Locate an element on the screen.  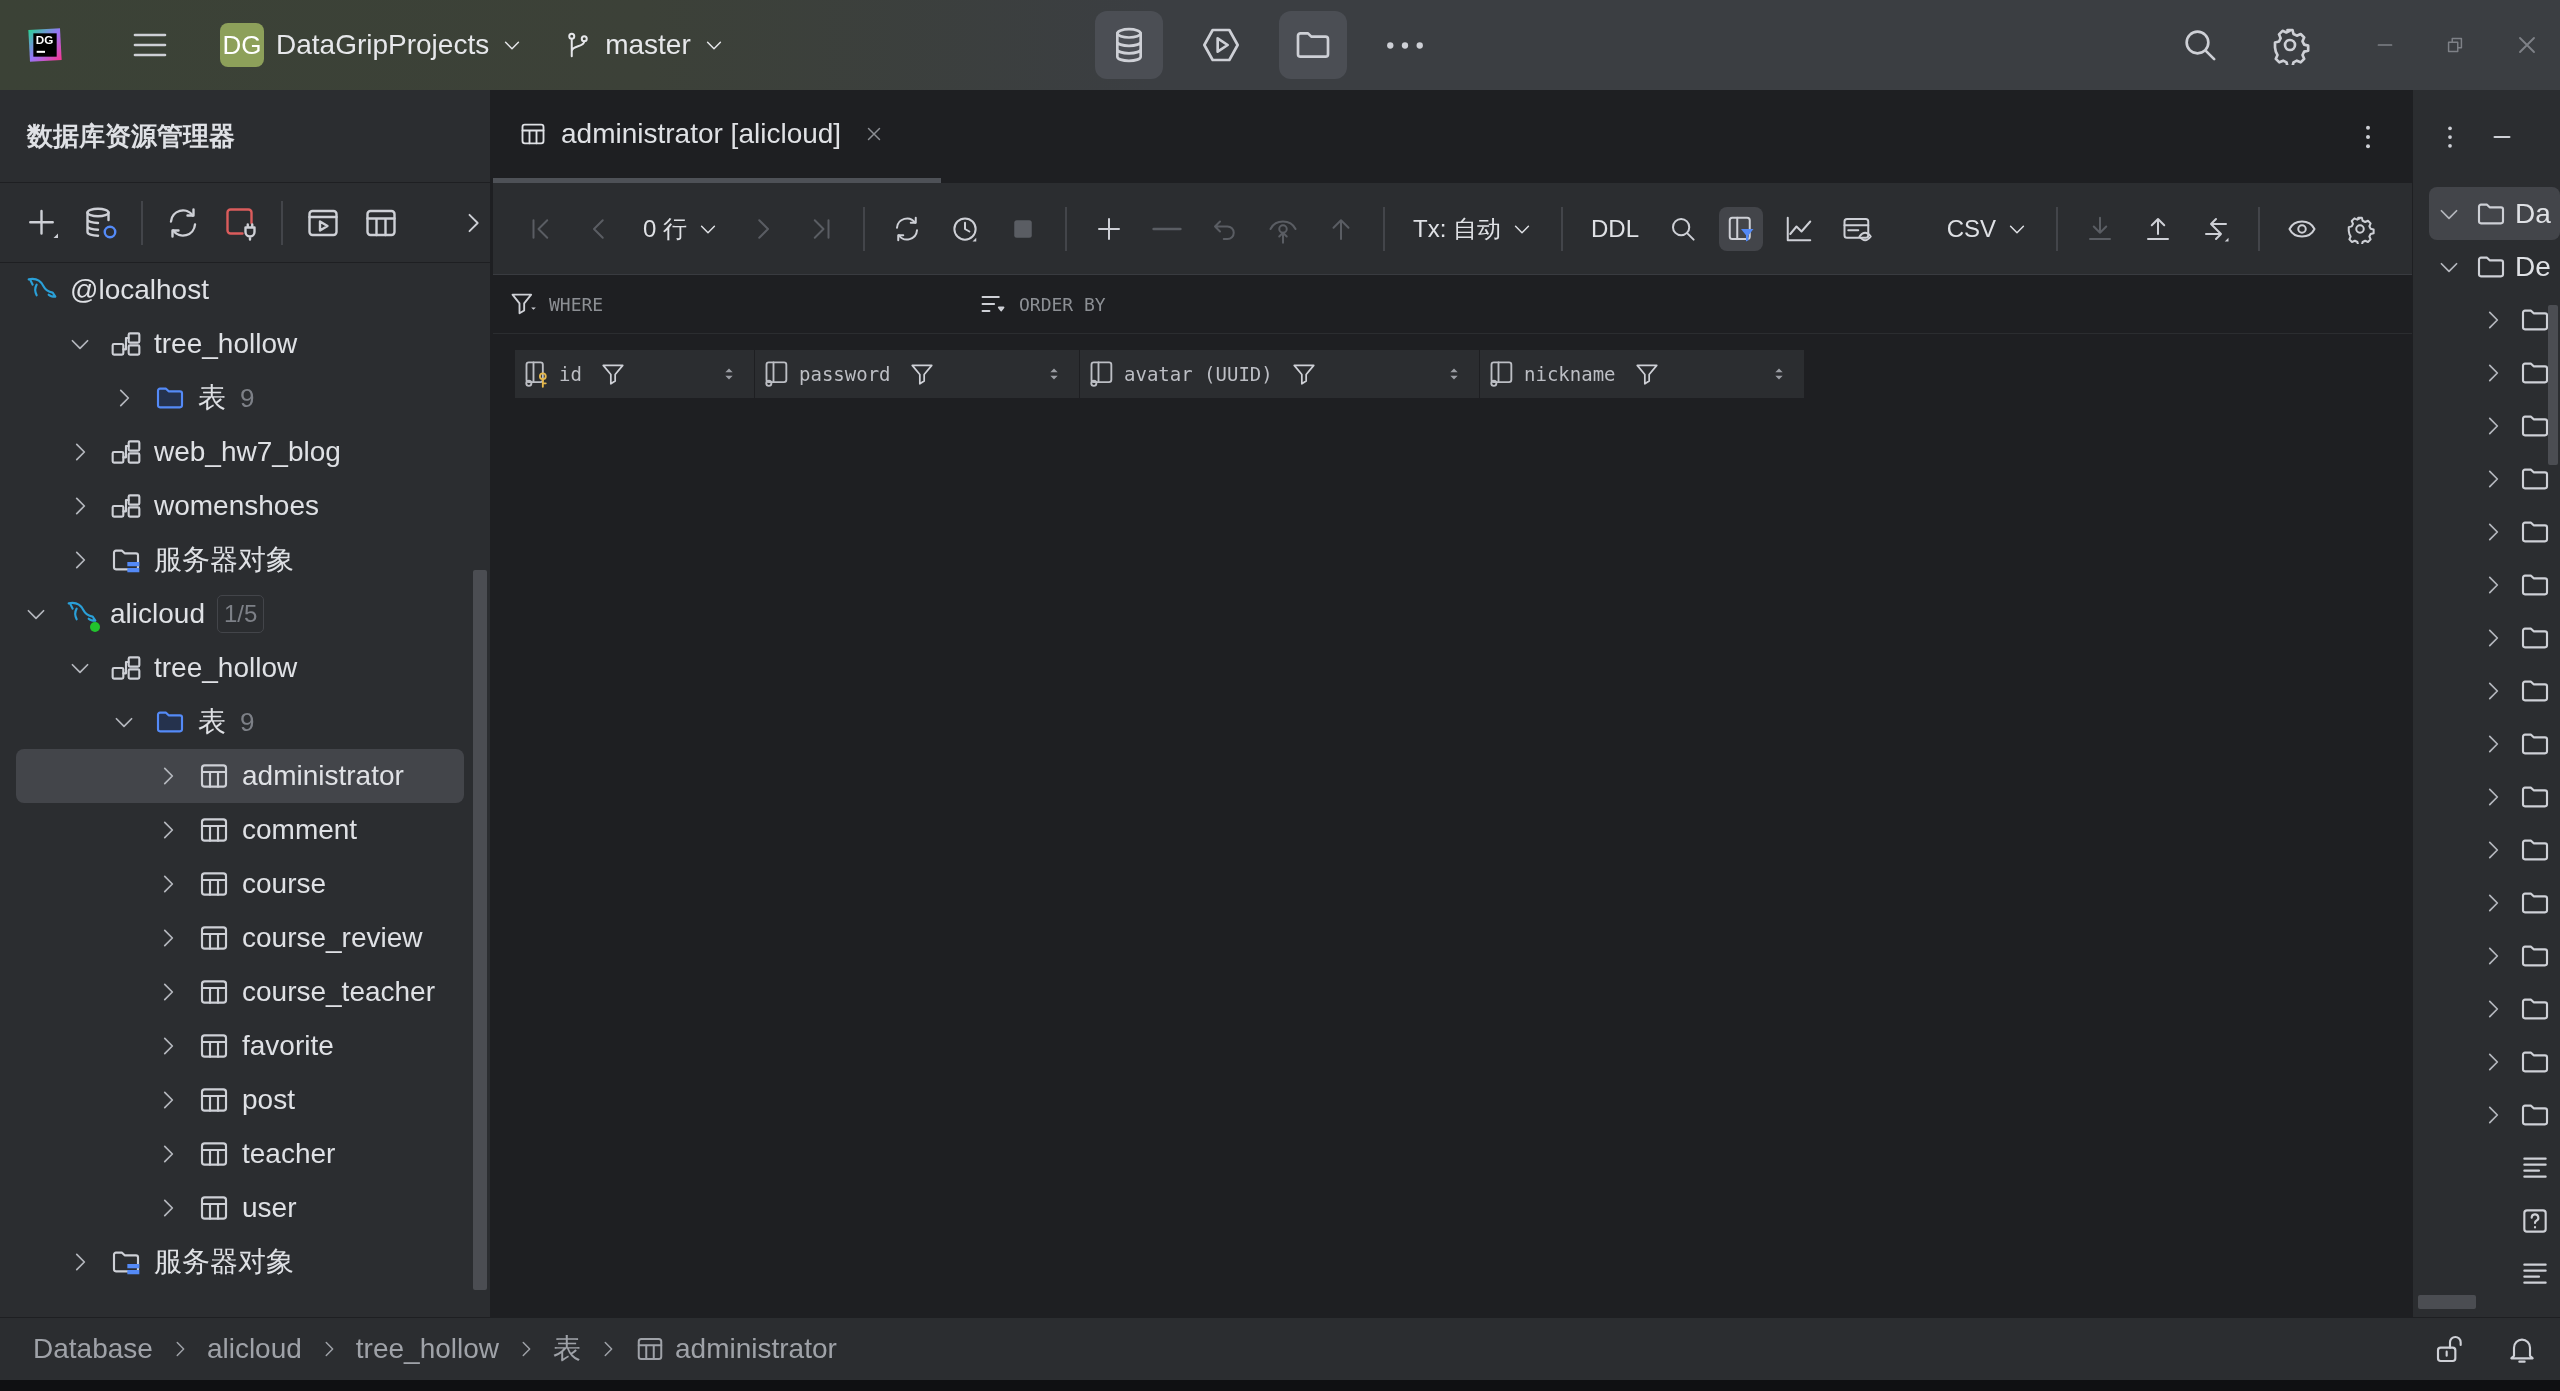
tree-item: teacher is located at coordinates (240, 1154).